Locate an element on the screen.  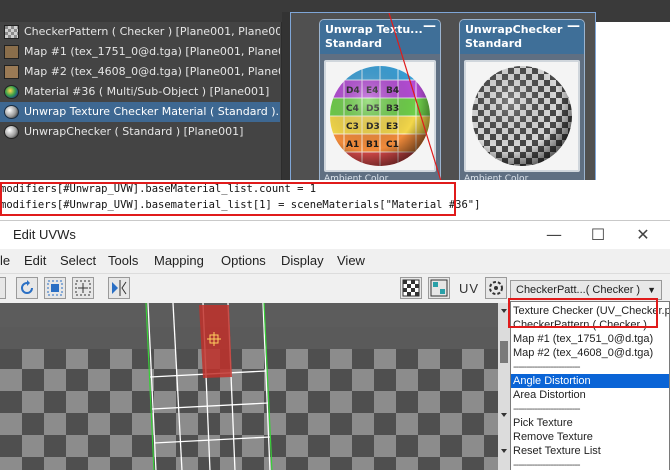
rotate-icon is located at coordinates (27, 288).